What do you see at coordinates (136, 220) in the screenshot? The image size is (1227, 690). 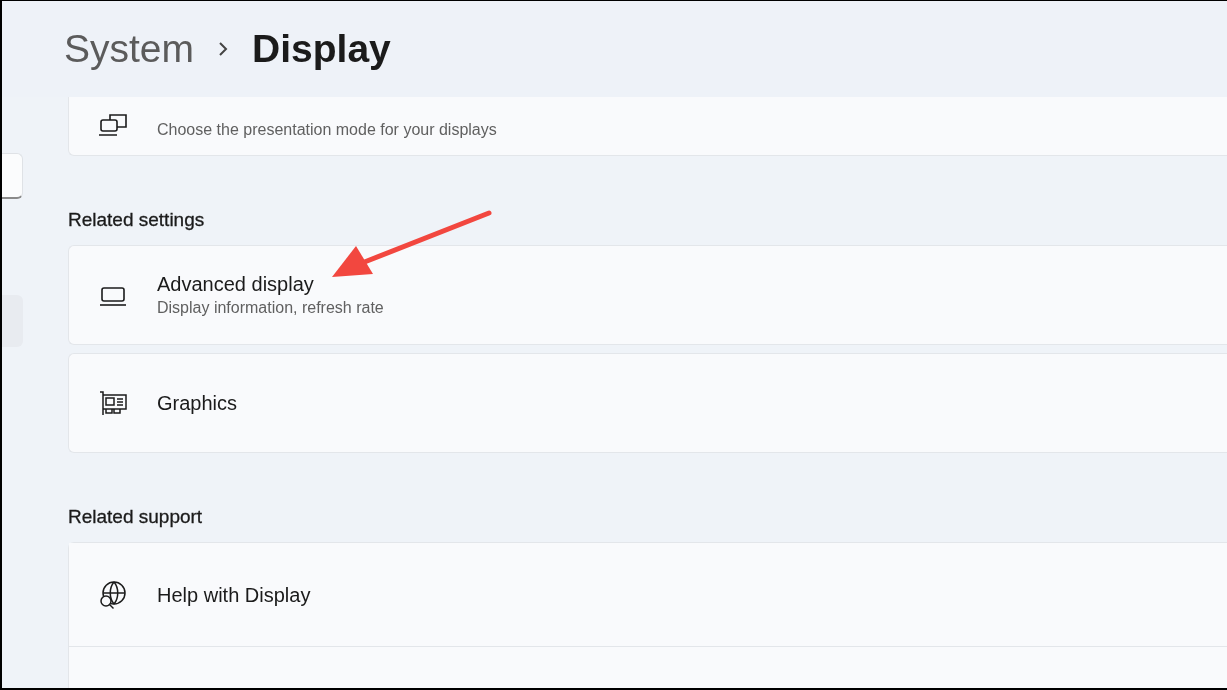 I see `section-heading: Related settings` at bounding box center [136, 220].